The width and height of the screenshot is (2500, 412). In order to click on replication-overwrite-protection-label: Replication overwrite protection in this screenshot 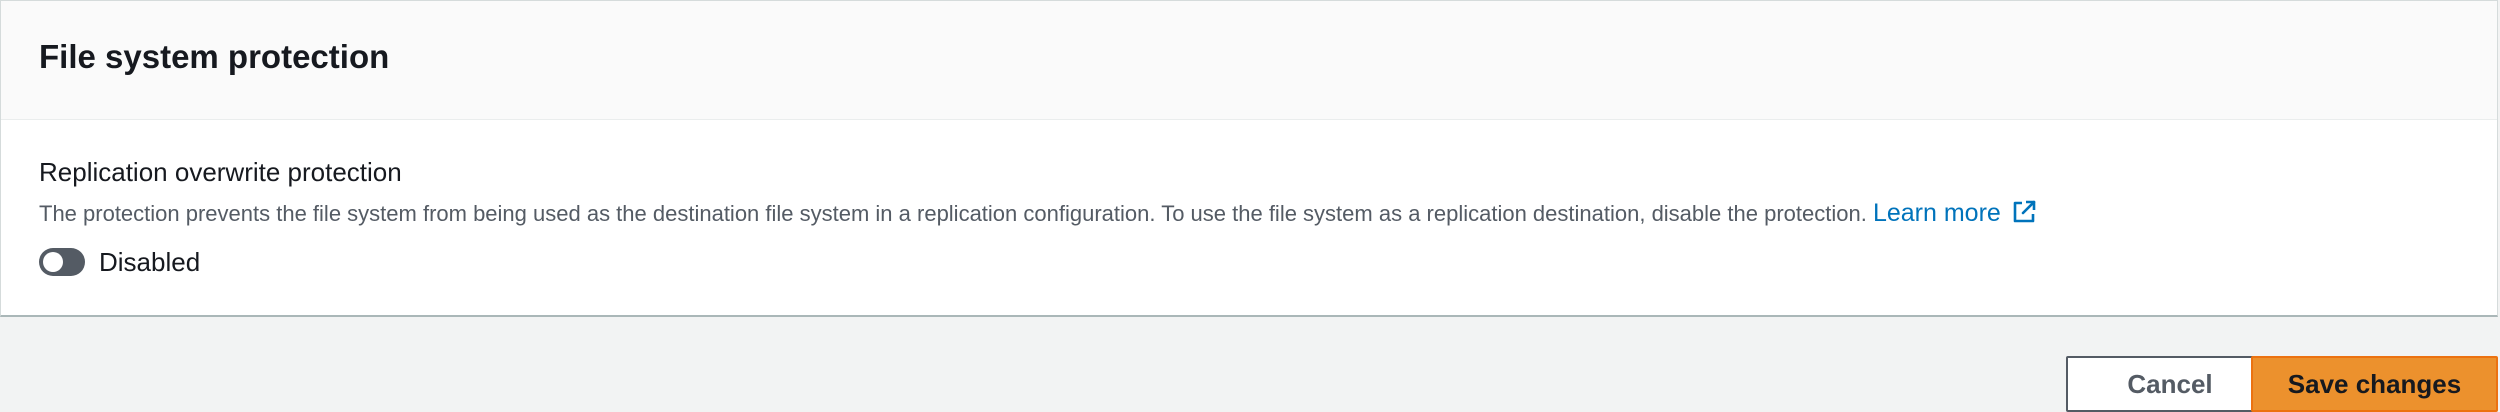, I will do `click(220, 172)`.